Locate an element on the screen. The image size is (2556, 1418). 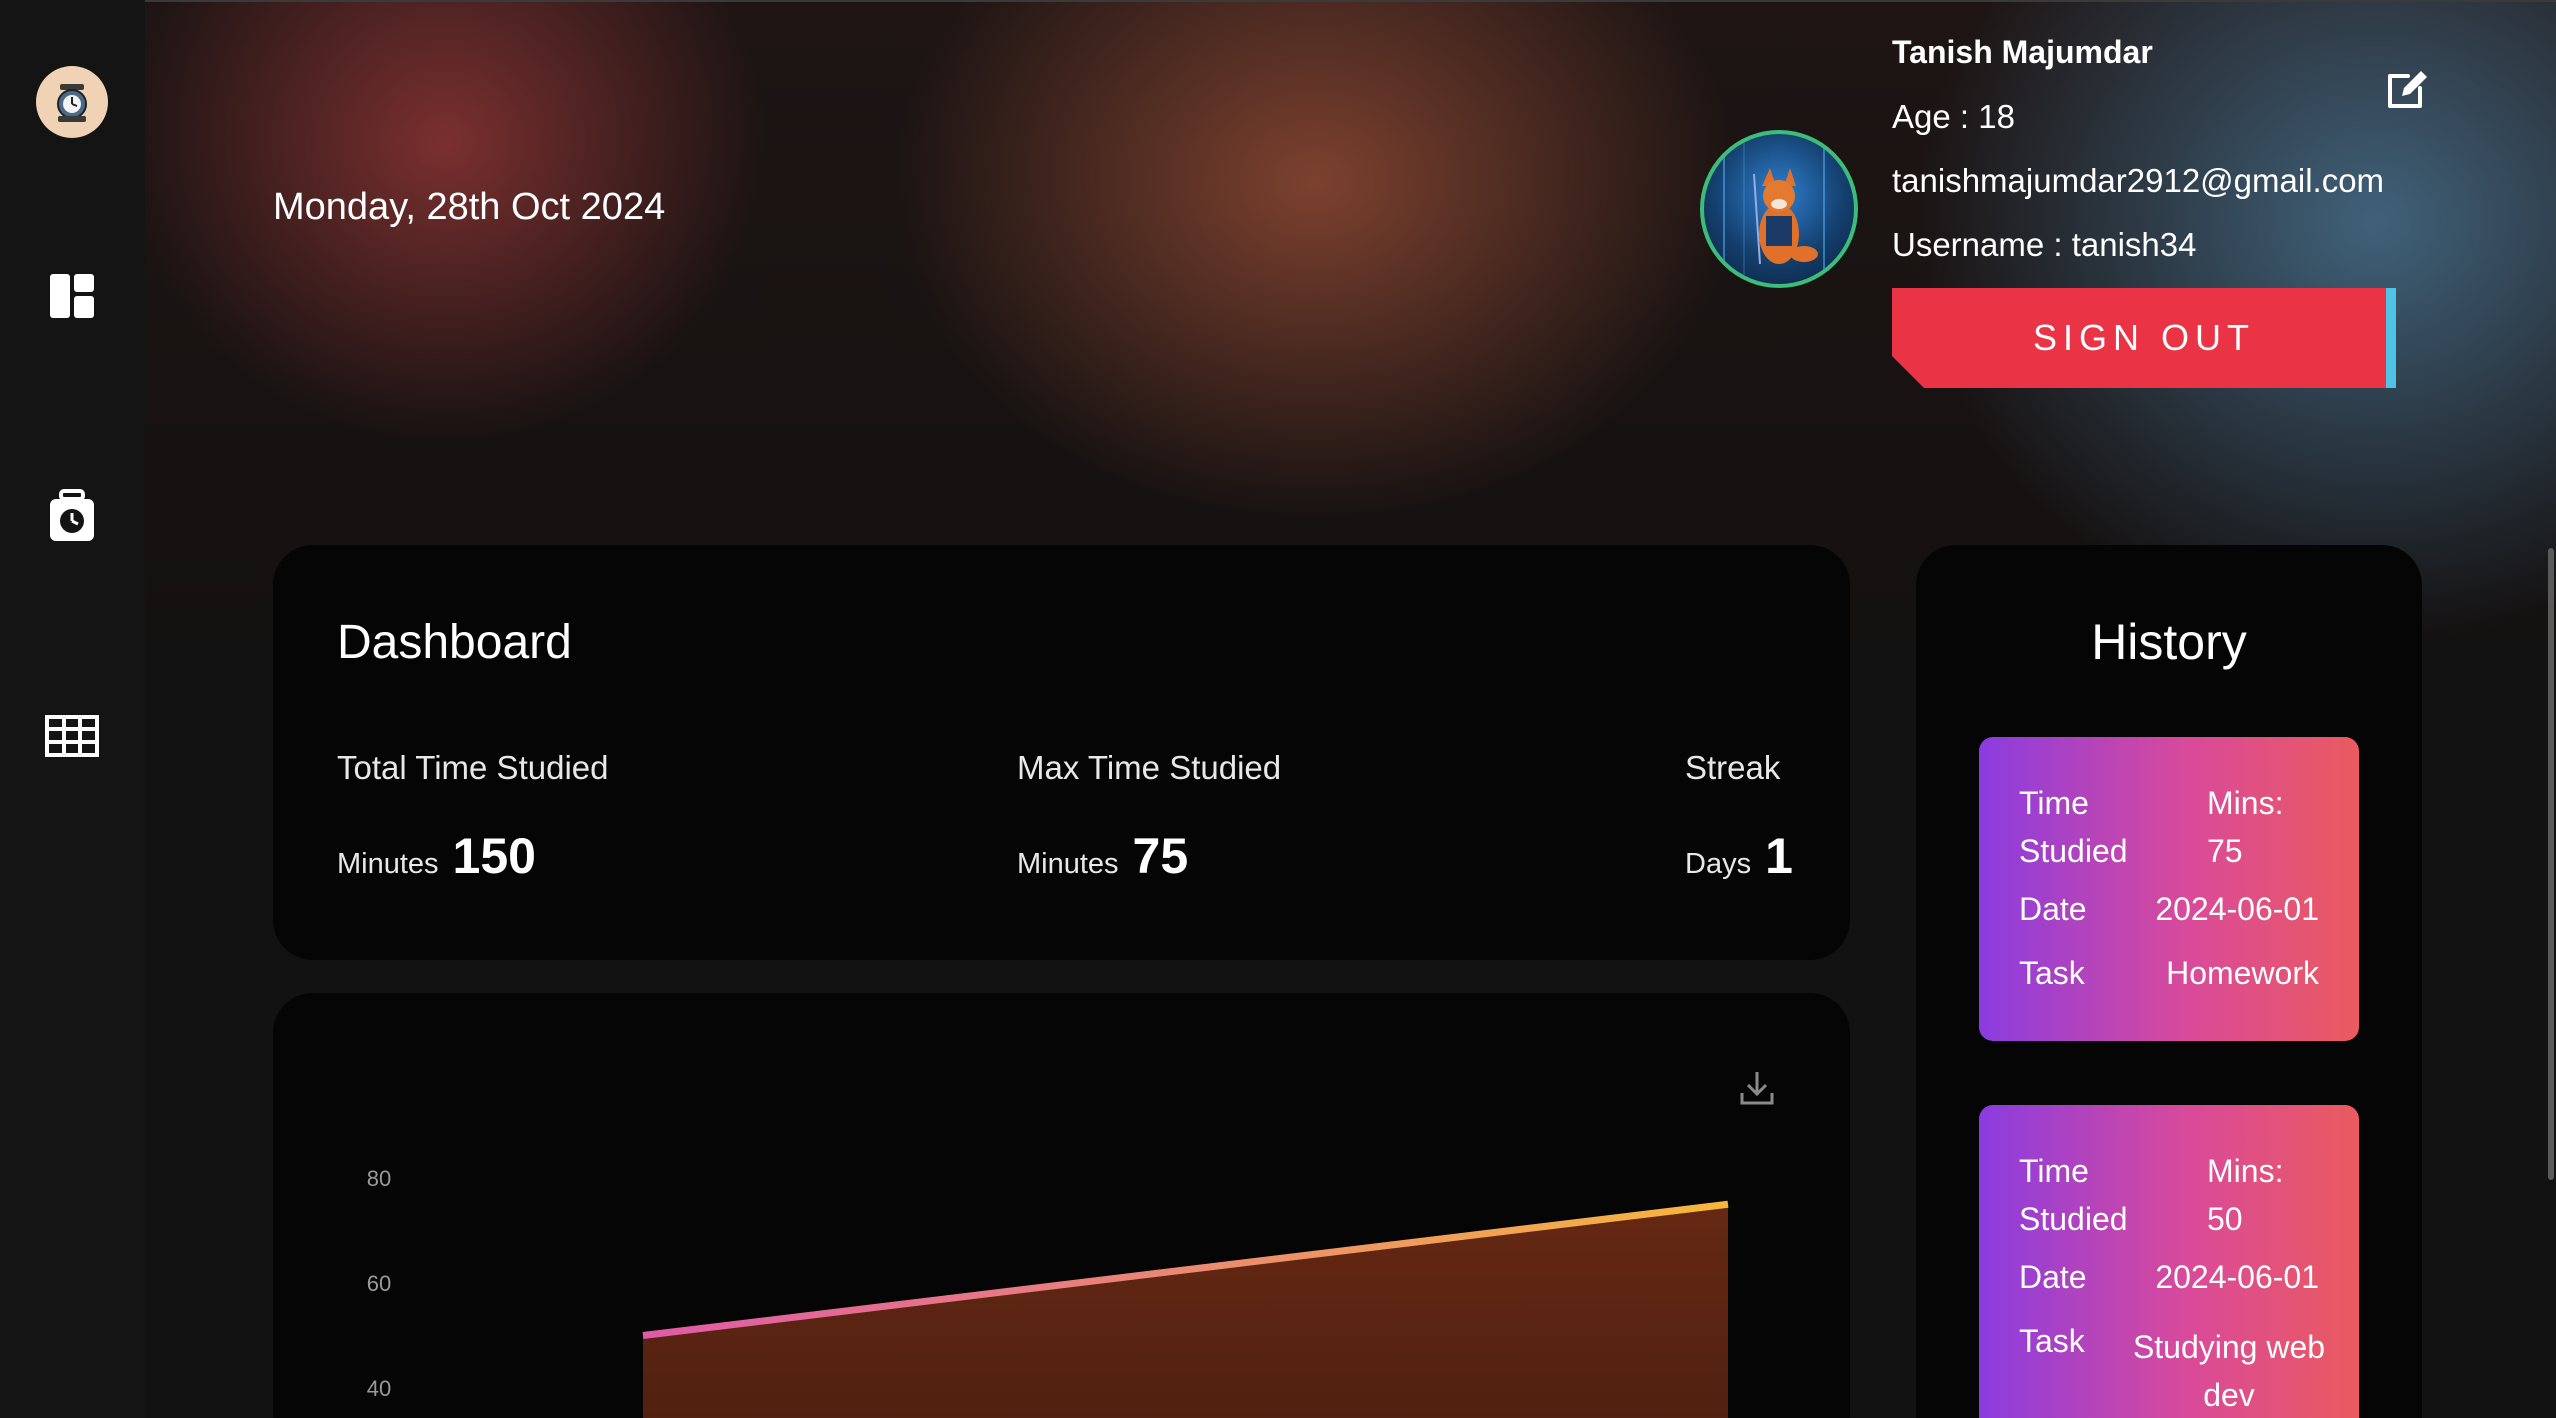
edit-profile-icon is located at coordinates (2407, 89).